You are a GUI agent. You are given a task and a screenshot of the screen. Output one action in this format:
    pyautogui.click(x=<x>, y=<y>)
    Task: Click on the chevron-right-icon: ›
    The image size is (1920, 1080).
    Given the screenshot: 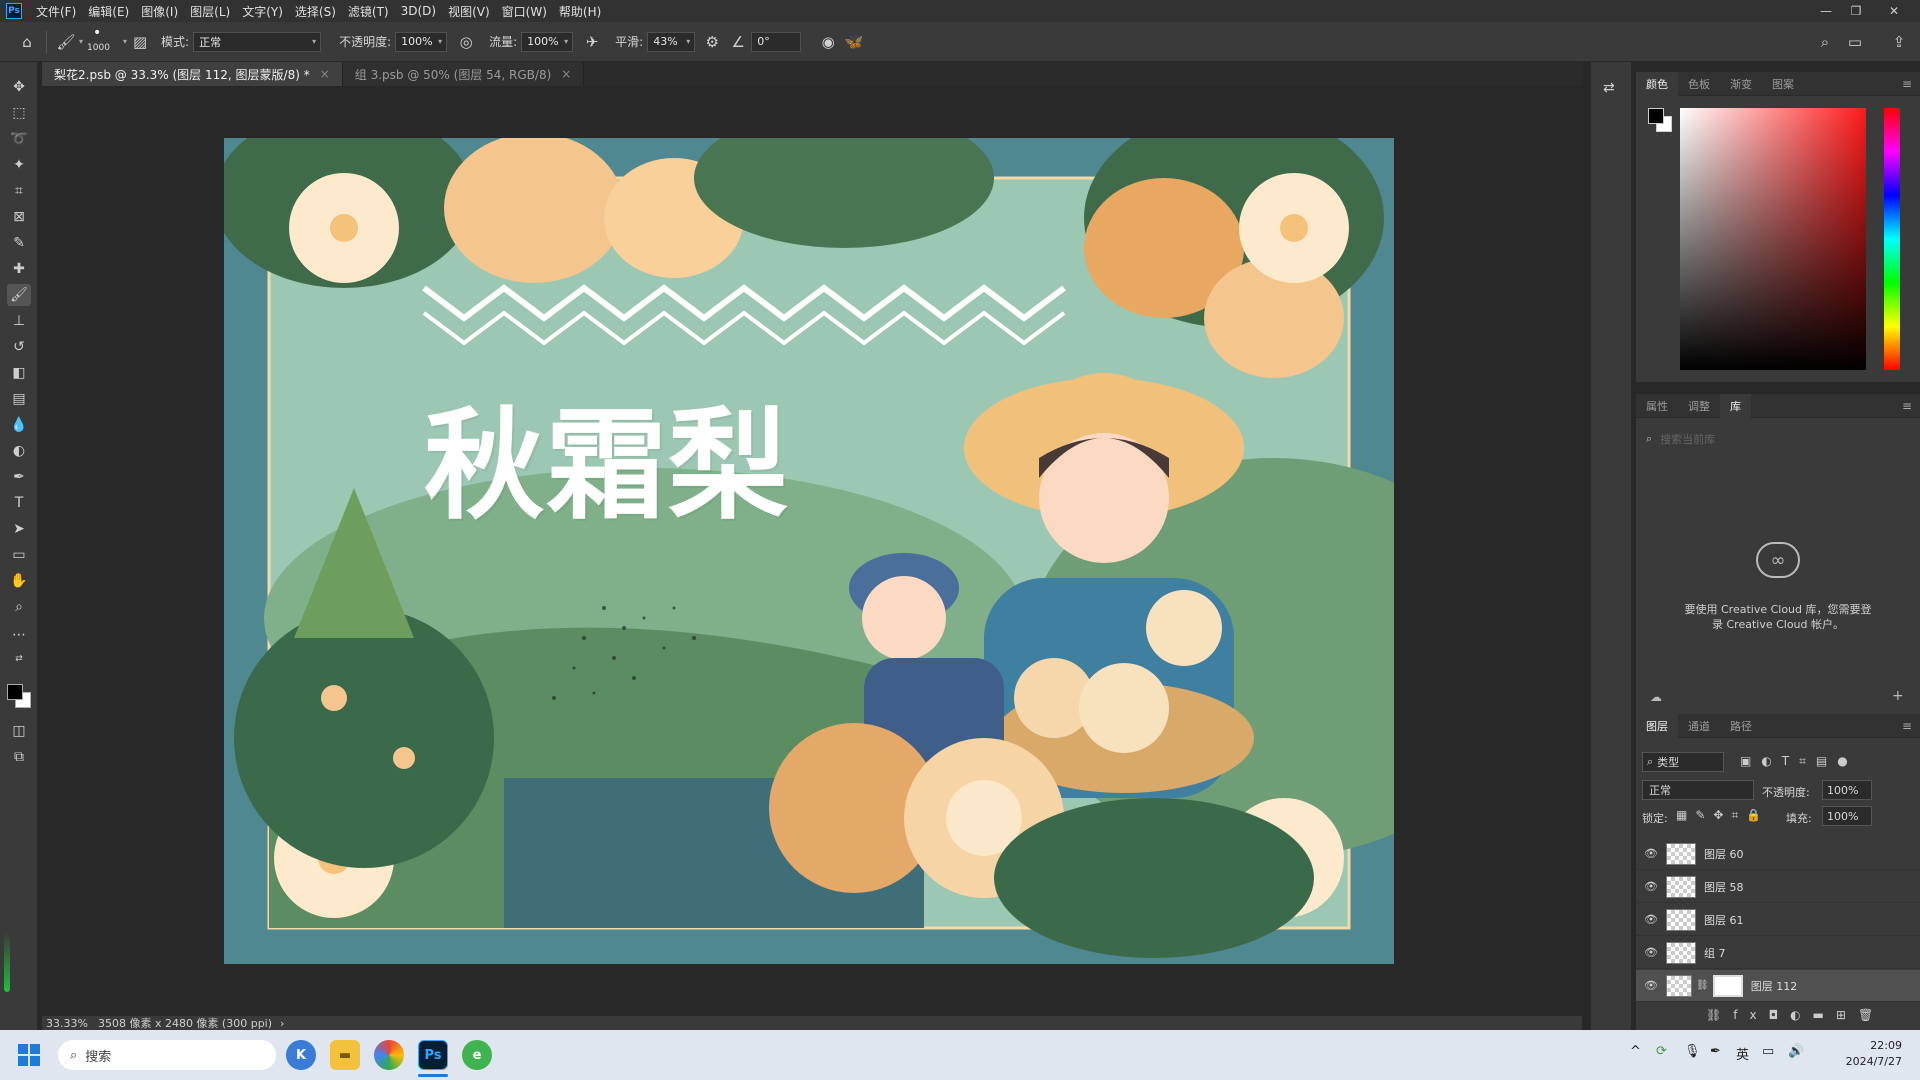 What is the action you would take?
    pyautogui.click(x=282, y=1023)
    